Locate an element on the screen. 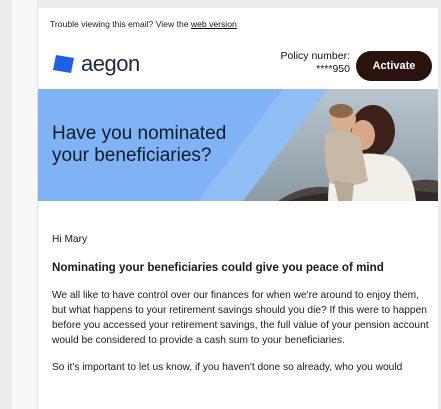  web-version-link: web version is located at coordinates (214, 24).